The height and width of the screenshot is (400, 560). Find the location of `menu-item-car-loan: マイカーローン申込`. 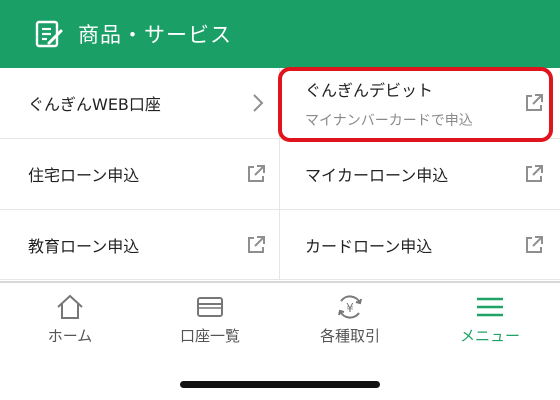

menu-item-car-loan: マイカーローン申込 is located at coordinates (420, 174).